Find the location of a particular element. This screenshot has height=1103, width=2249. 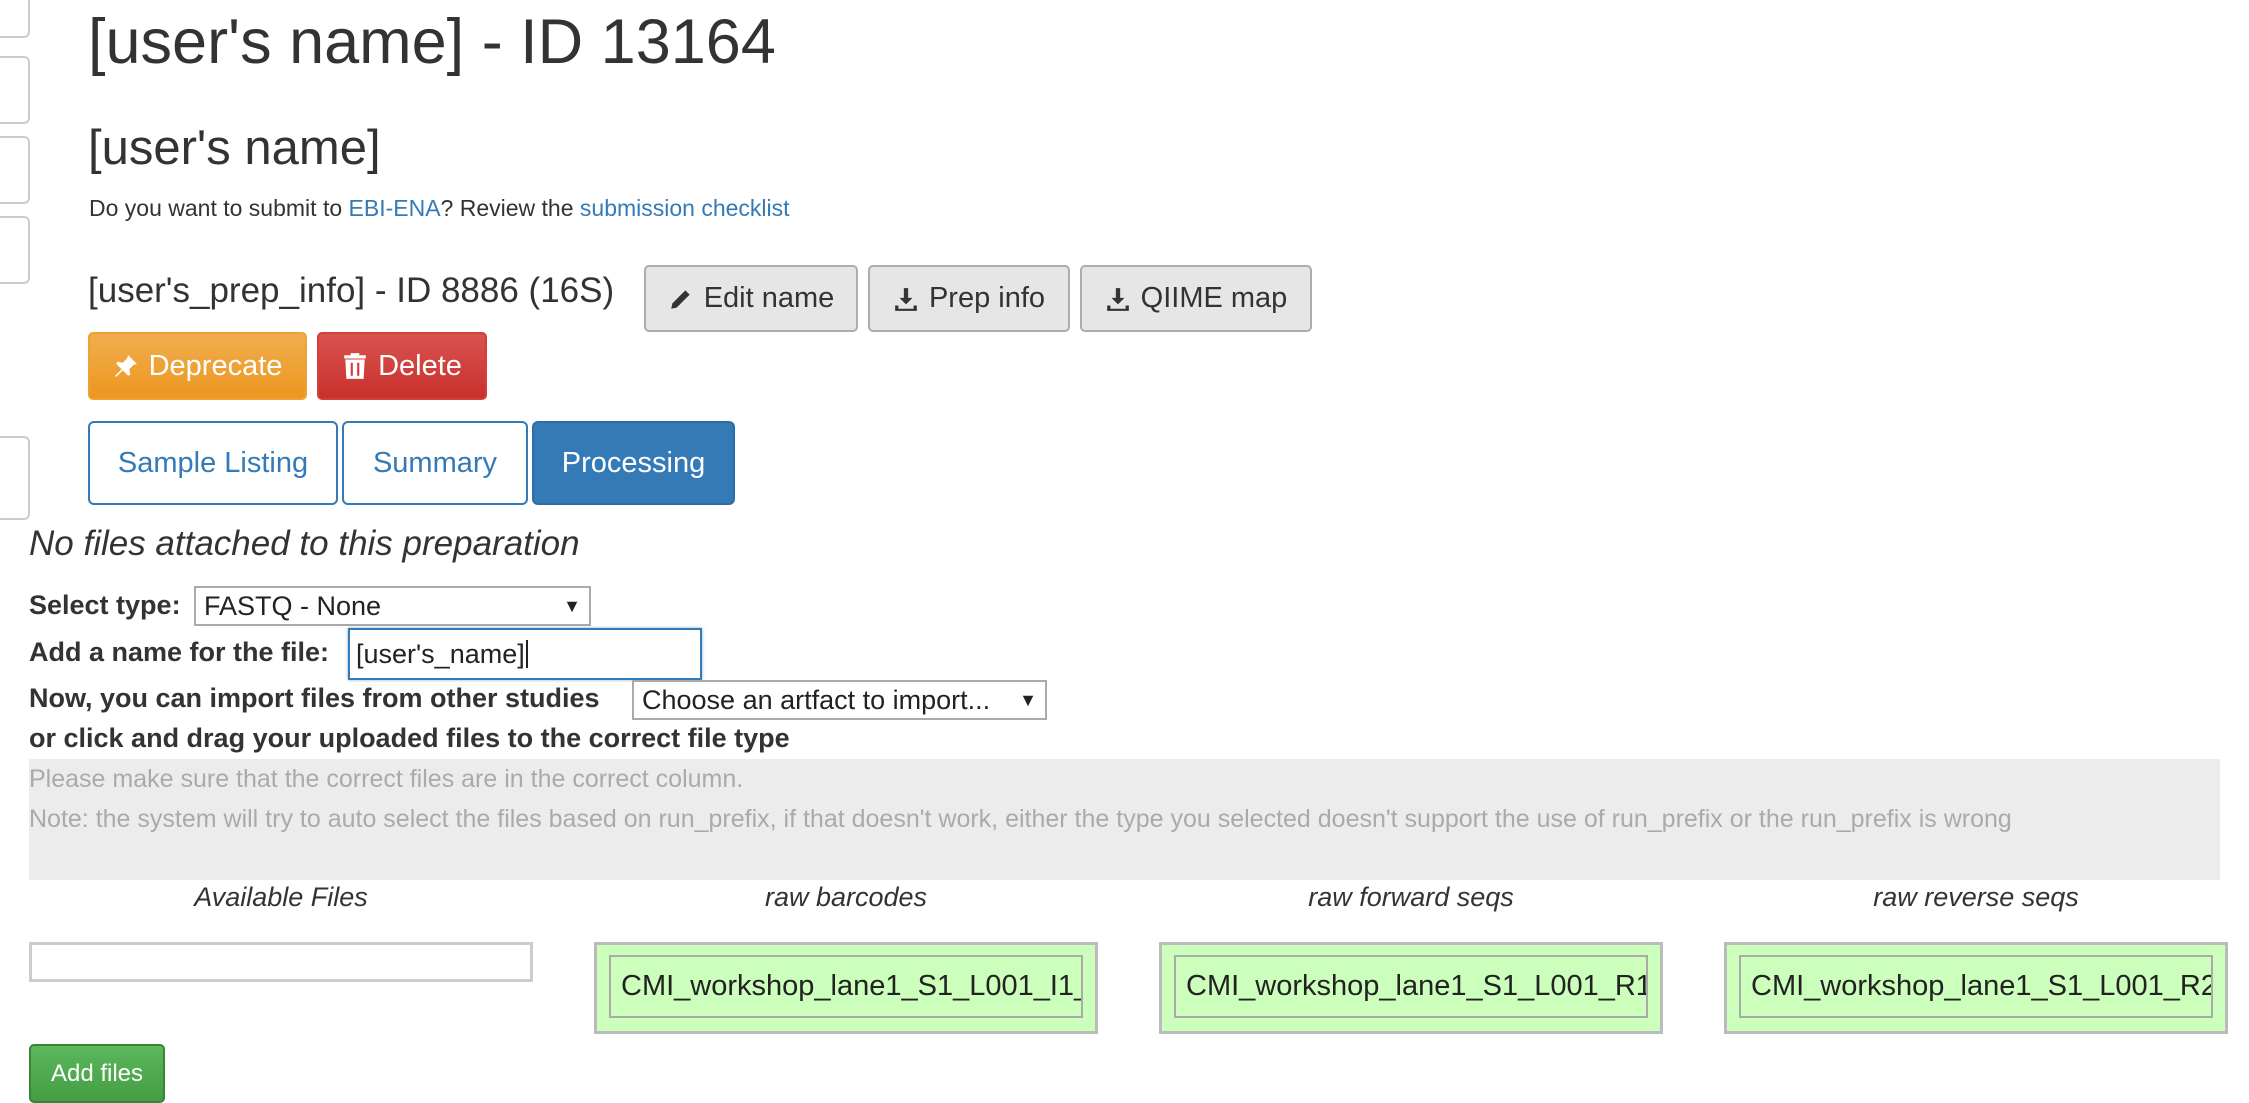

edit-name-button: Edit name is located at coordinates (751, 298).